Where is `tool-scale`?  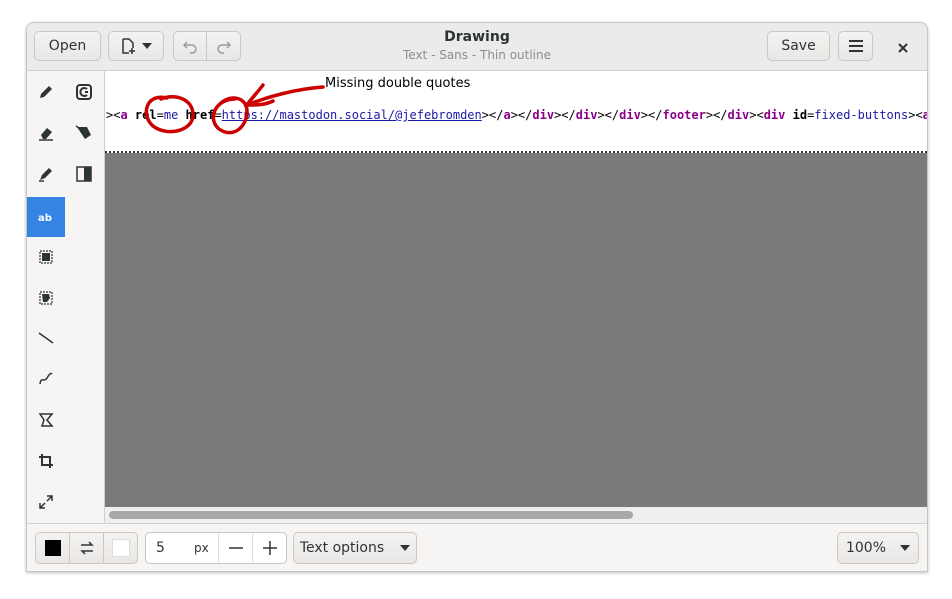
tool-scale is located at coordinates (46, 504).